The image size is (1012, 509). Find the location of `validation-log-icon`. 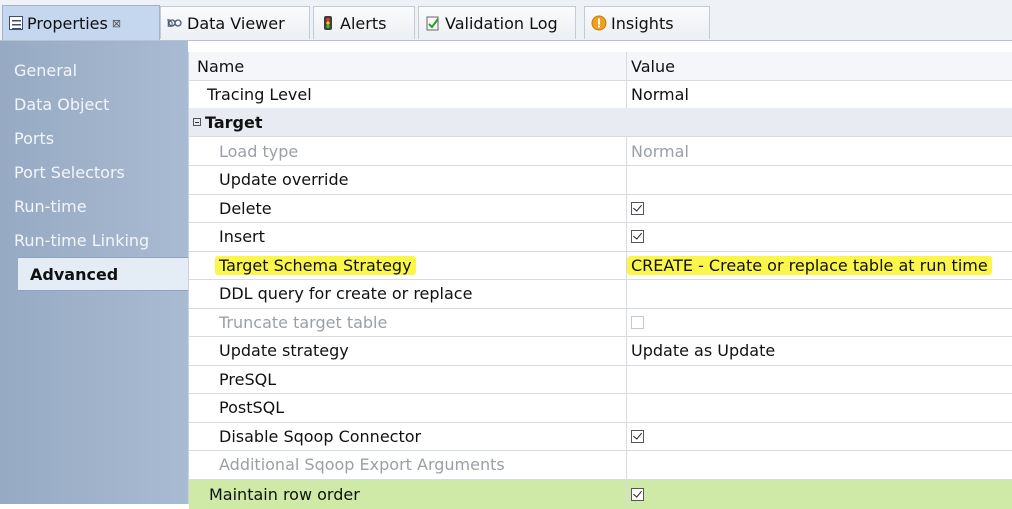

validation-log-icon is located at coordinates (433, 23).